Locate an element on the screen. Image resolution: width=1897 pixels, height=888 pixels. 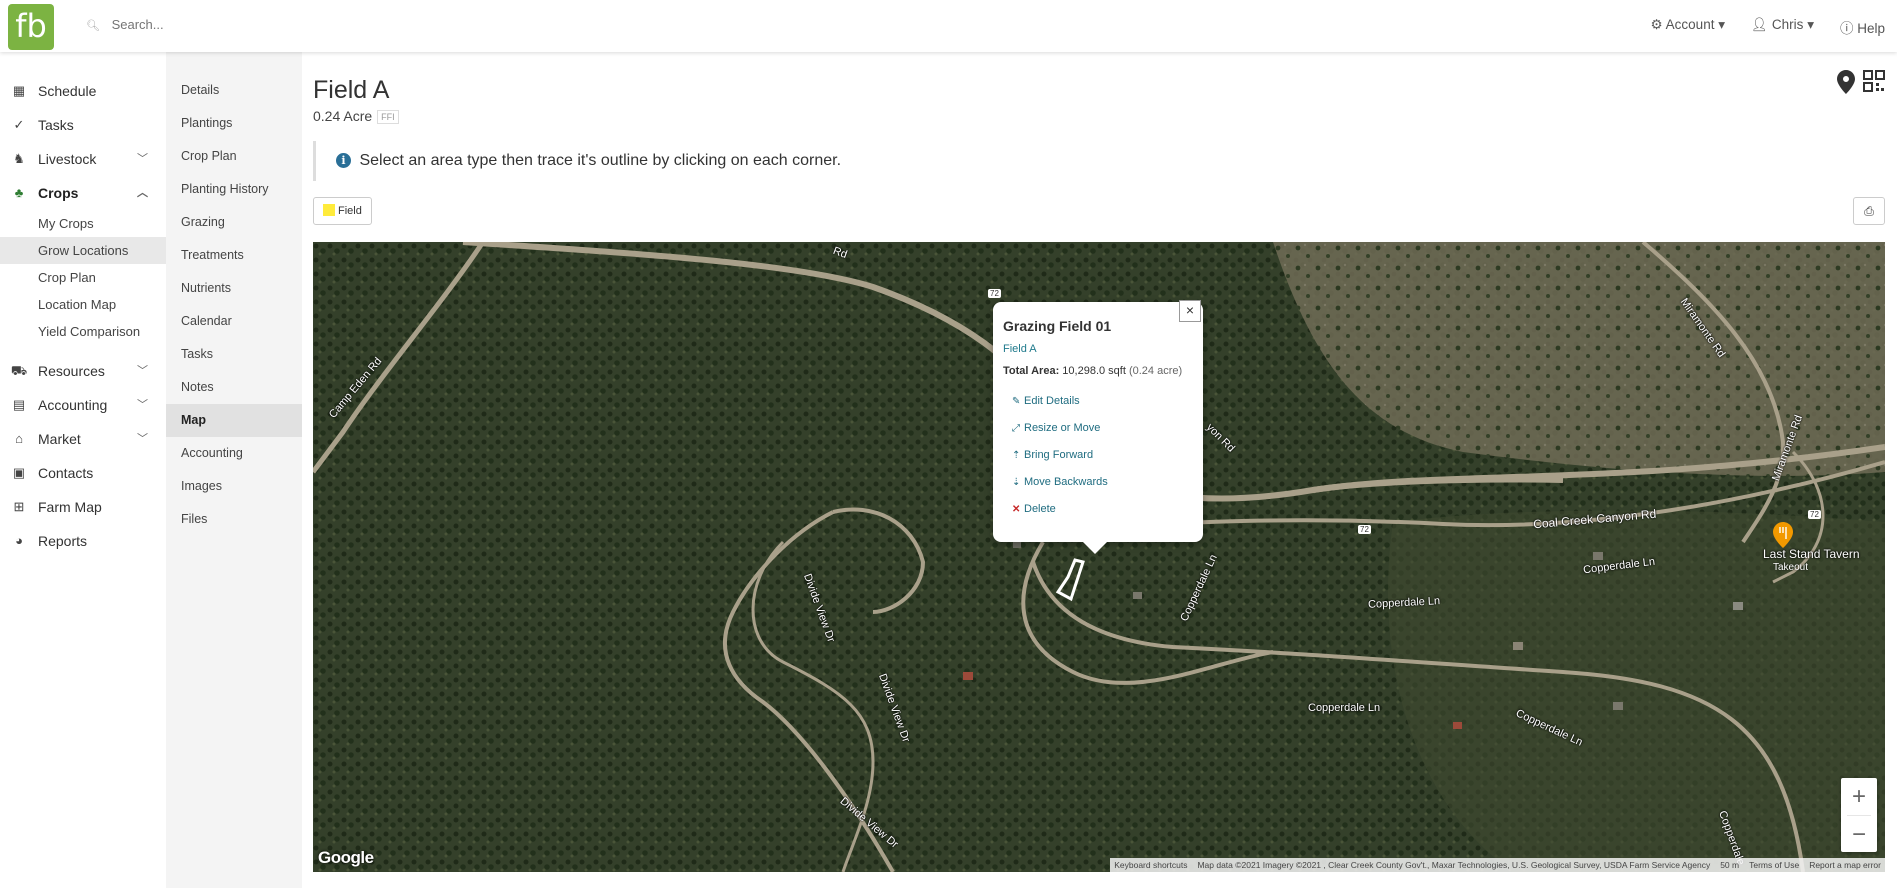
poi-name: Last Stand Tavern is located at coordinates (1811, 554).